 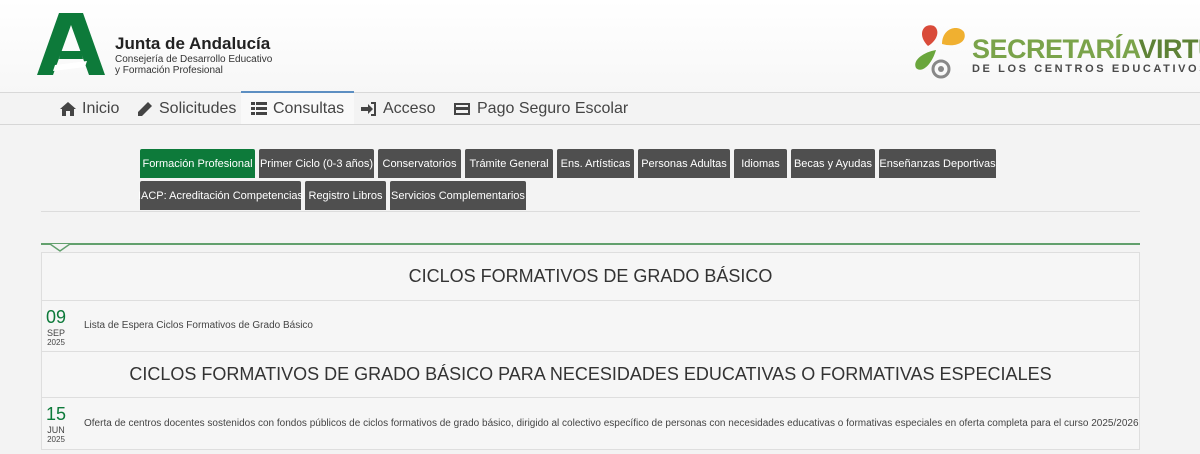 I want to click on nav-item-inicio: Inicio, so click(x=89, y=108).